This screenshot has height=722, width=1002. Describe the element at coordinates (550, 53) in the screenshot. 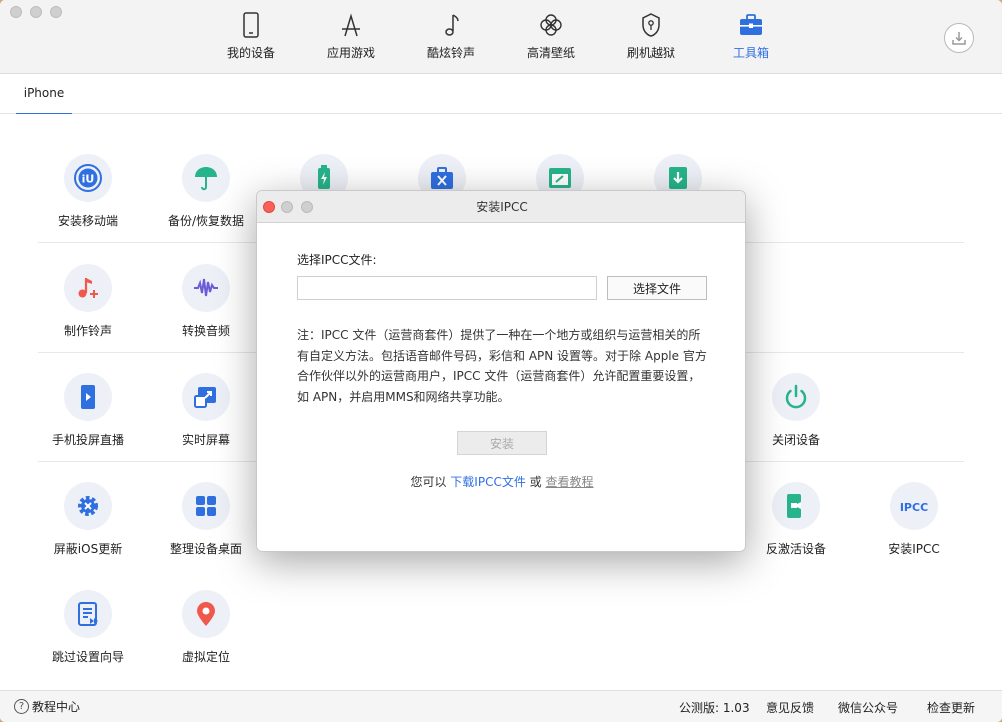

I see `nav-label: 高清壁纸` at that location.